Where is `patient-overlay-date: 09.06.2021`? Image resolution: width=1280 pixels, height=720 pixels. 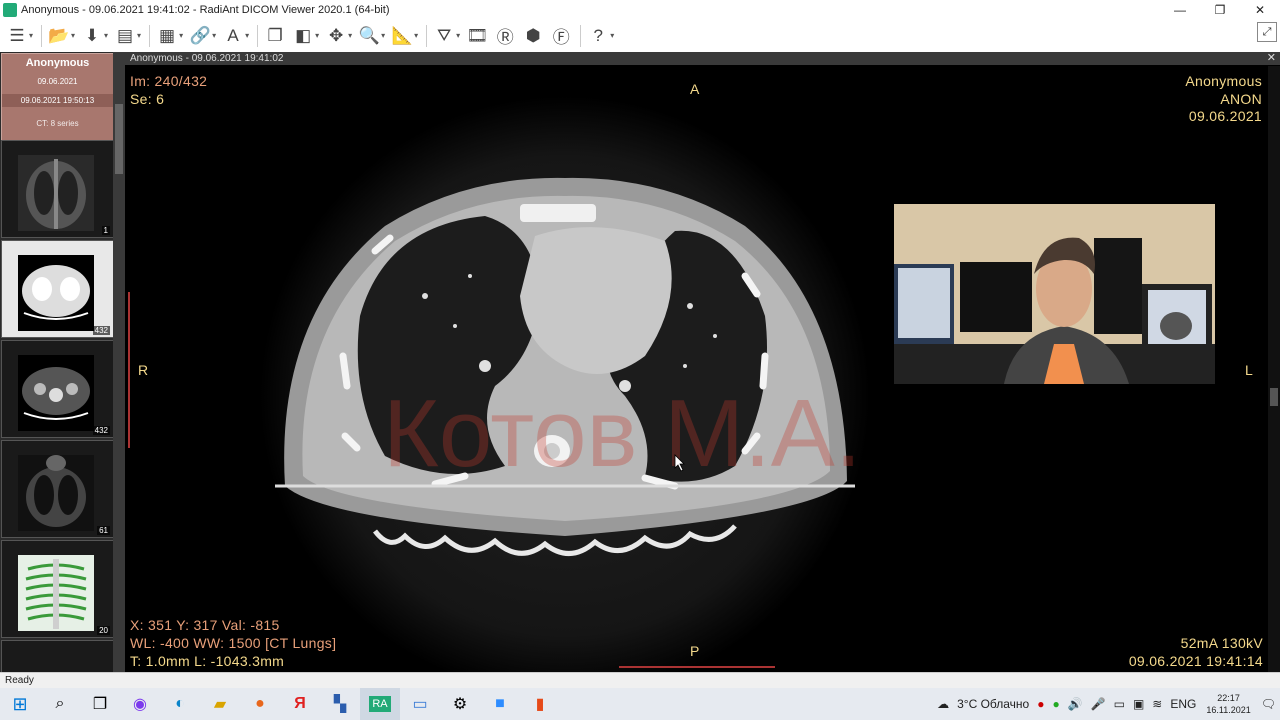 patient-overlay-date: 09.06.2021 is located at coordinates (1225, 116).